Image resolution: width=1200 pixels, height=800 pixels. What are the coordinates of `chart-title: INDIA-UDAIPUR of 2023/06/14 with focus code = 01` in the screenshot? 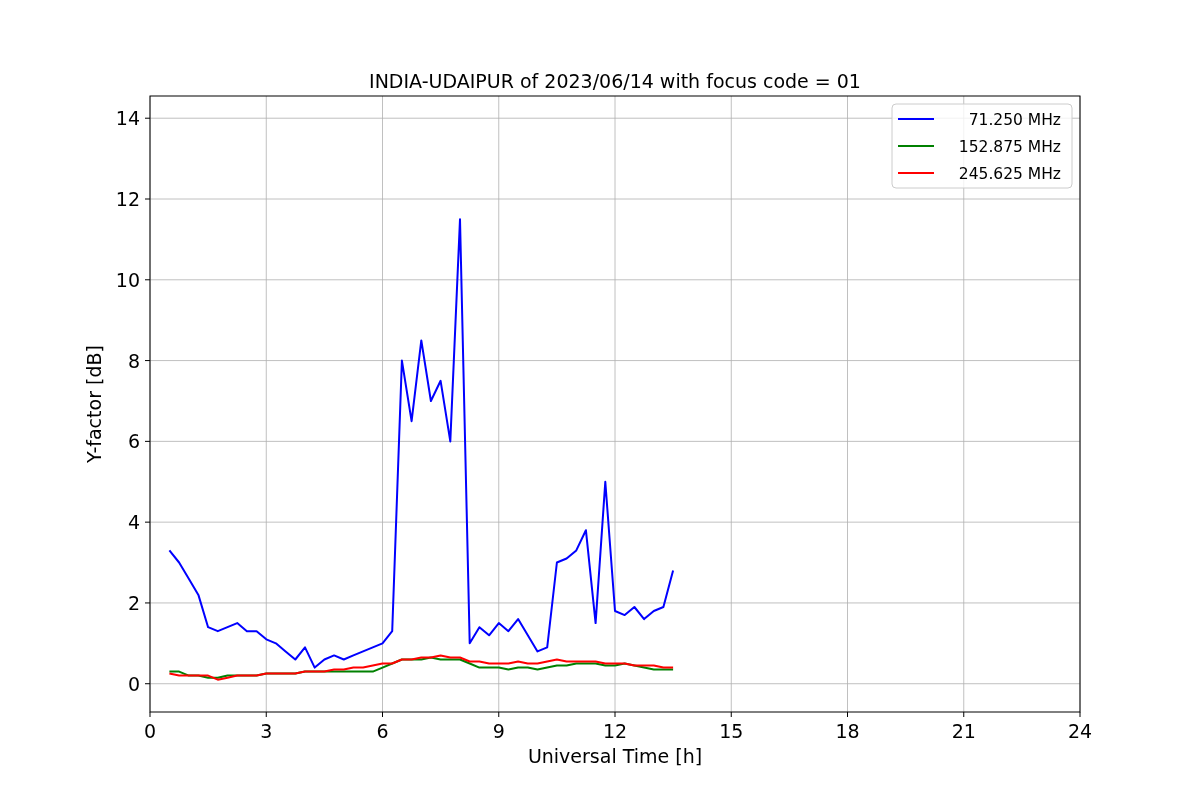 It's located at (615, 81).